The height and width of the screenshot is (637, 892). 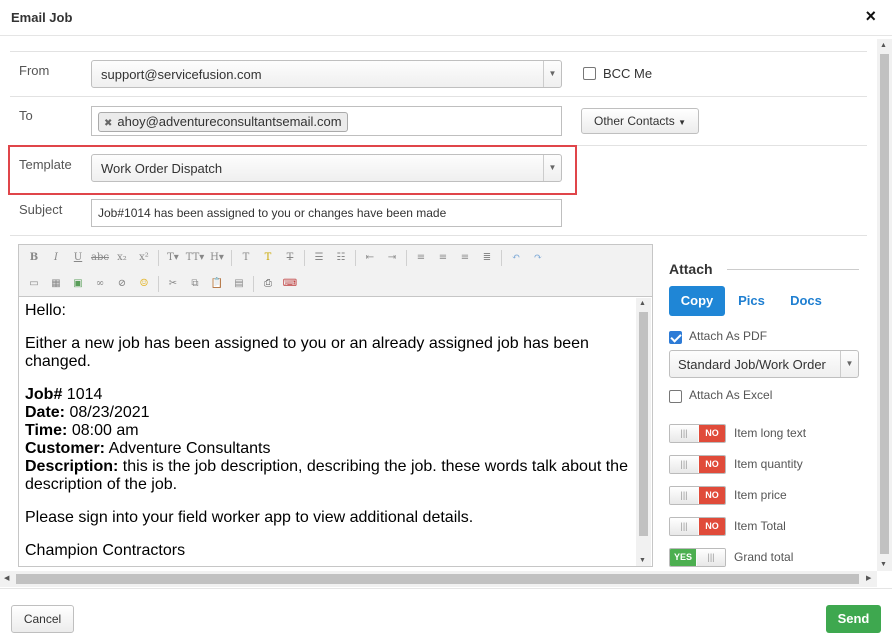 What do you see at coordinates (122, 284) in the screenshot?
I see `unlink-icon: ⊘` at bounding box center [122, 284].